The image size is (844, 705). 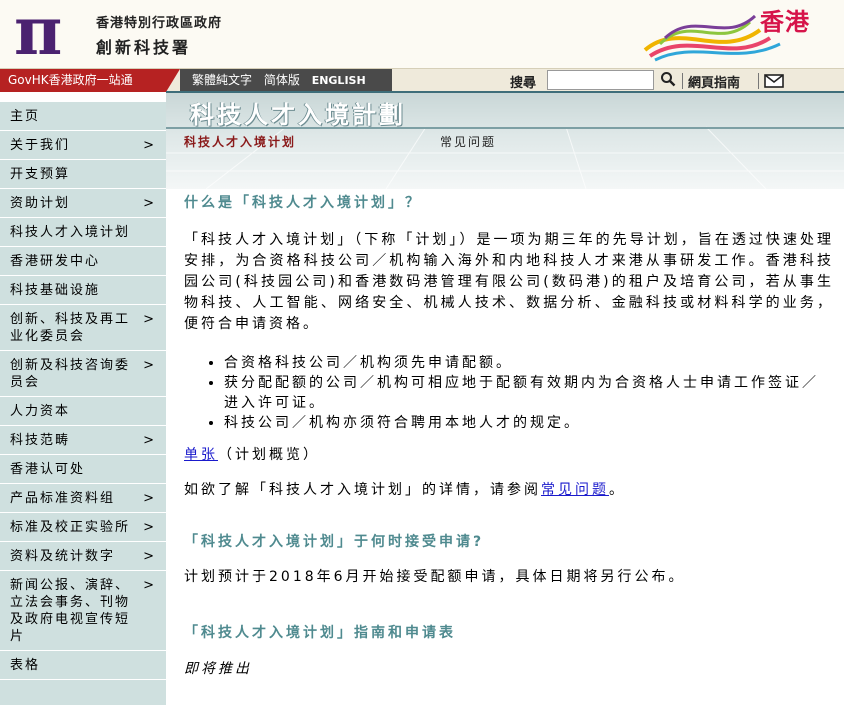 I want to click on sidebar-item-label: 表格, so click(x=25, y=665).